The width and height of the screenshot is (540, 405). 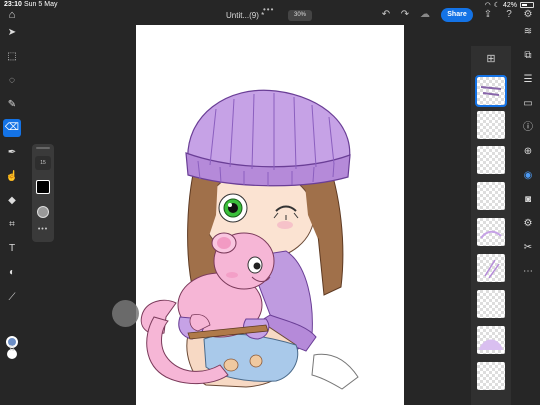 What do you see at coordinates (528, 272) in the screenshot?
I see `more-icon: ⋯` at bounding box center [528, 272].